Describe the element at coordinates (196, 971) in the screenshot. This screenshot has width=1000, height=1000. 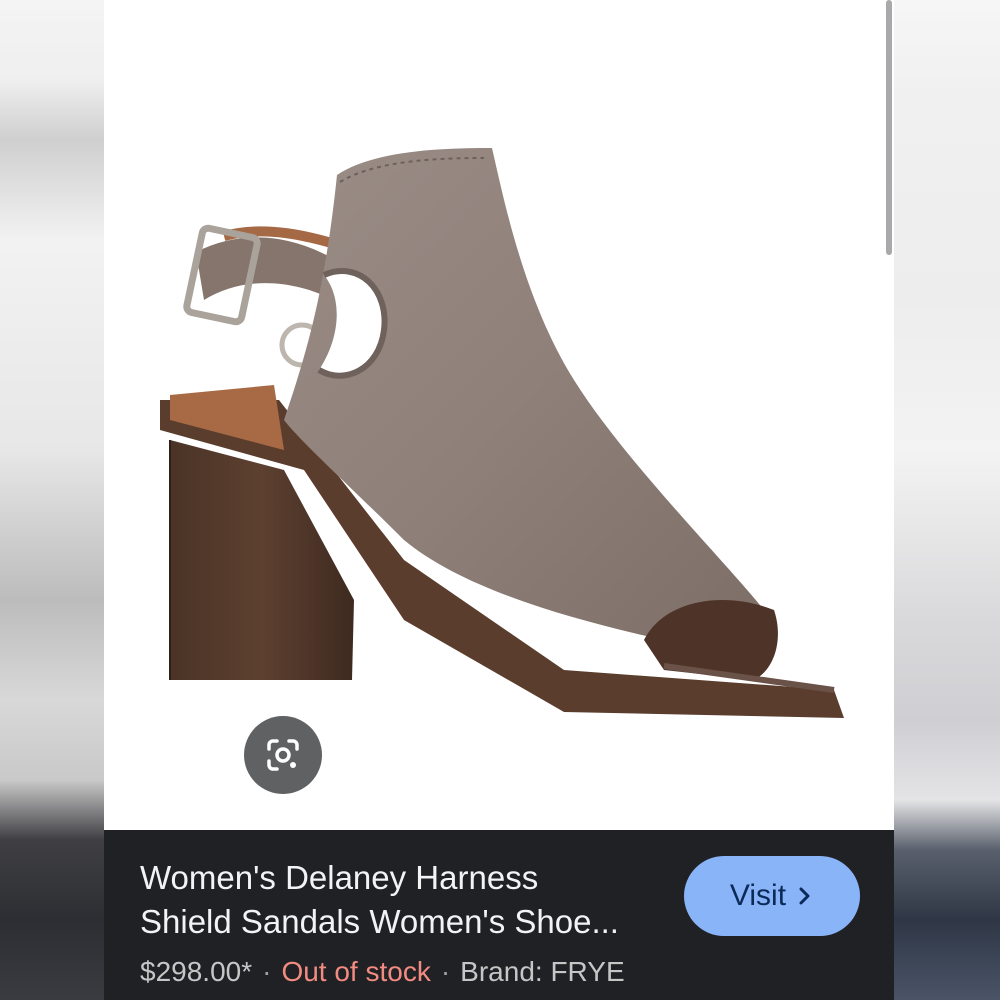
I see `product-price: $298.00*` at that location.